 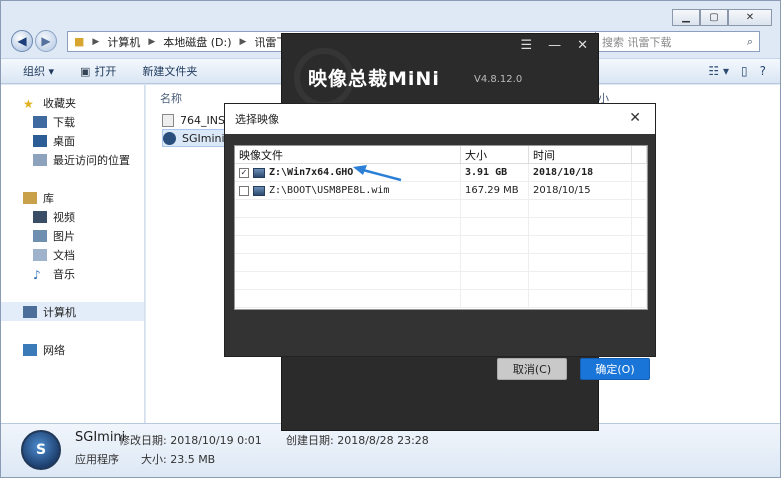 I want to click on details-size: 大小: 23.5 MB, so click(x=178, y=459).